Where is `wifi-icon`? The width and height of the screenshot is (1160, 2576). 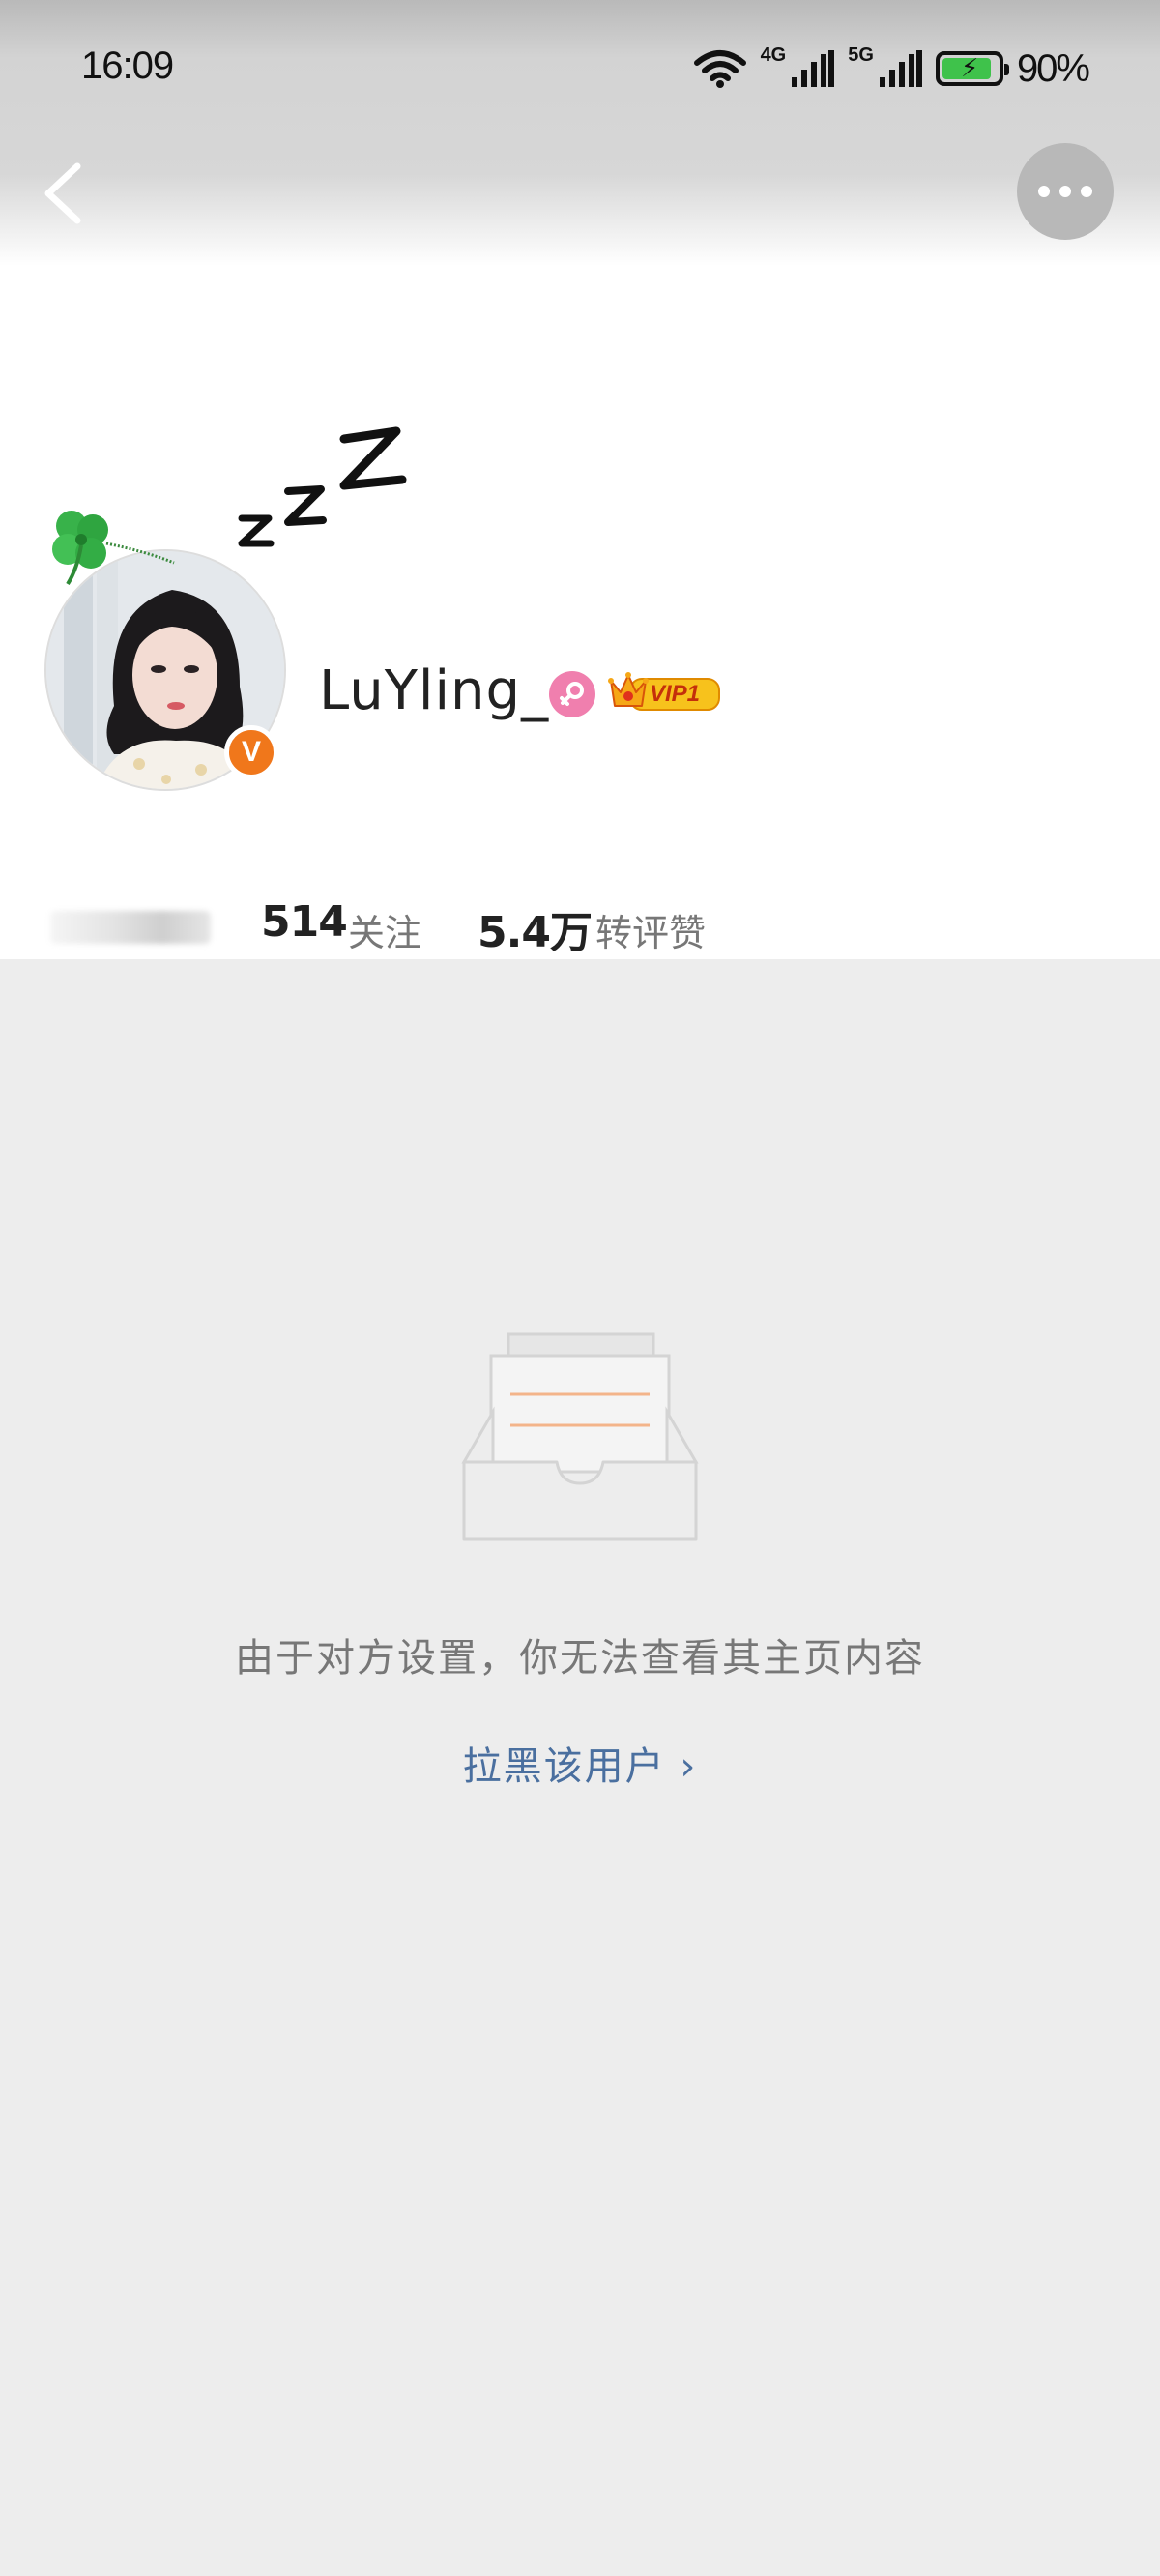
wifi-icon is located at coordinates (720, 69).